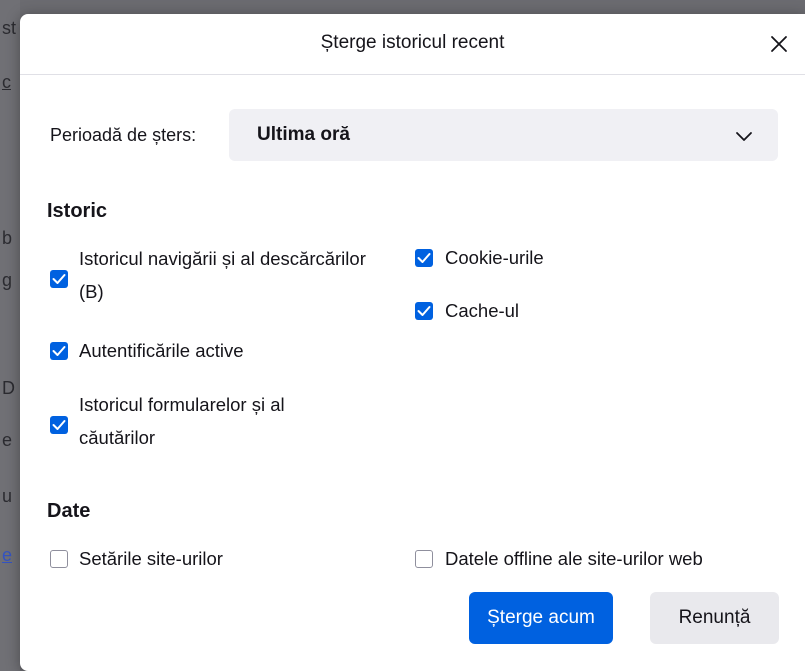  Describe the element at coordinates (8, 388) in the screenshot. I see `background-text: D` at that location.